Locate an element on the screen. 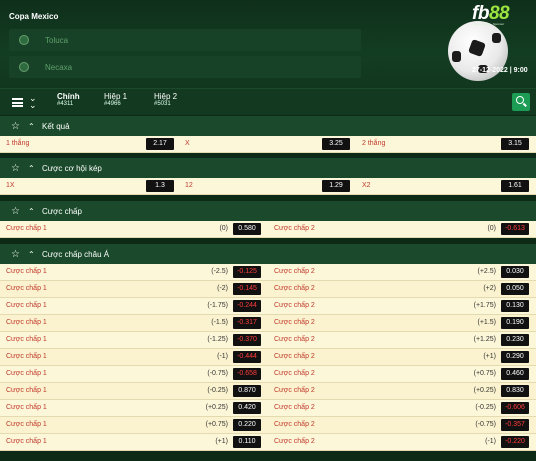 This screenshot has height=461, width=536. handicap-value: (-1.25) is located at coordinates (217, 339).